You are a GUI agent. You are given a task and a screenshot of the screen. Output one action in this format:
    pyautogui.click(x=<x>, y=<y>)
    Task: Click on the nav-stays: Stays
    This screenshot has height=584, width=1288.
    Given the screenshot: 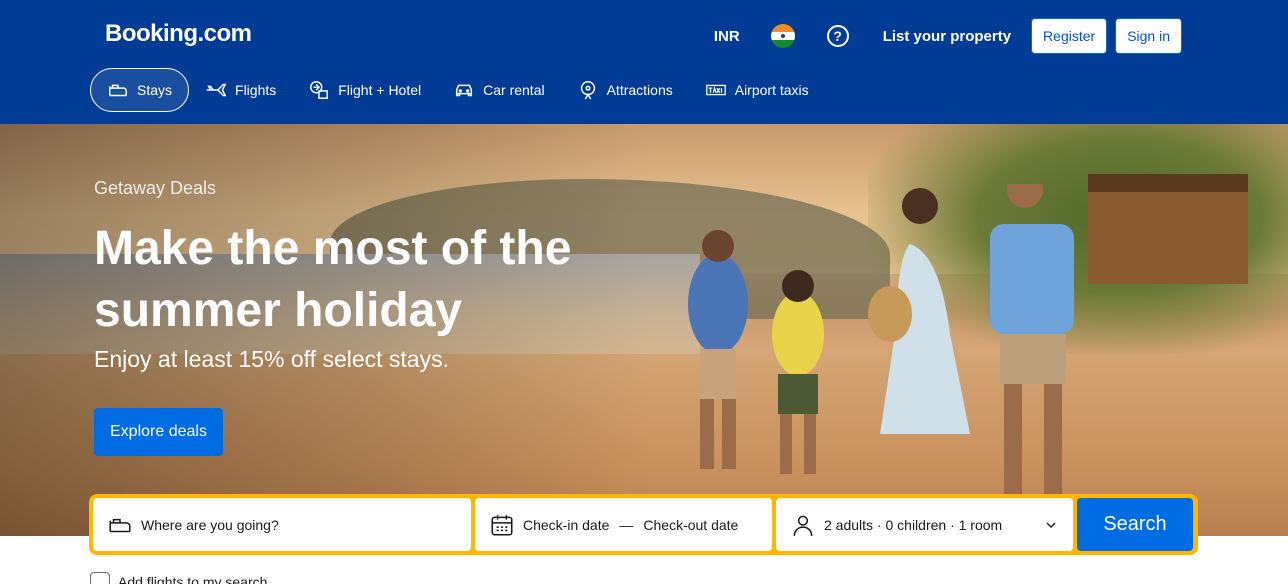 What is the action you would take?
    pyautogui.click(x=140, y=90)
    